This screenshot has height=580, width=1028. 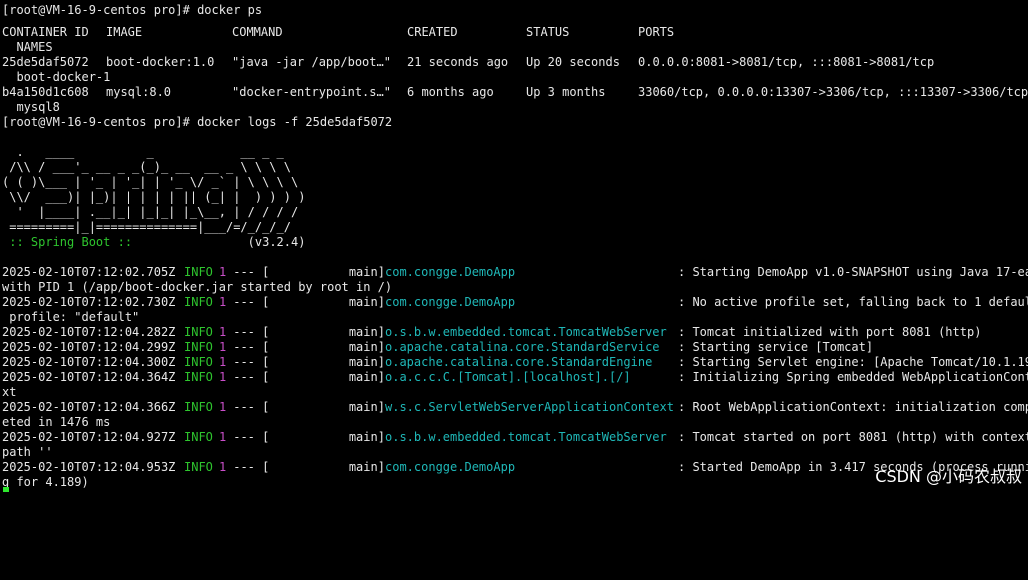 I want to click on log-logger: o.a.c.c.C.[Tomcat].[localhost].[/], so click(x=508, y=377).